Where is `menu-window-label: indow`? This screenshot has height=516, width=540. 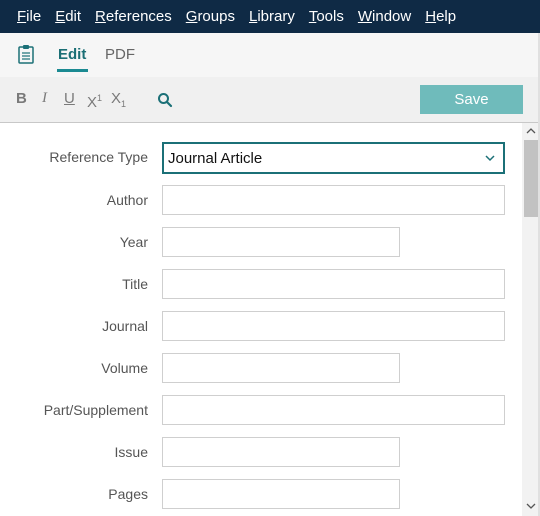
menu-window-label: indow is located at coordinates (392, 16).